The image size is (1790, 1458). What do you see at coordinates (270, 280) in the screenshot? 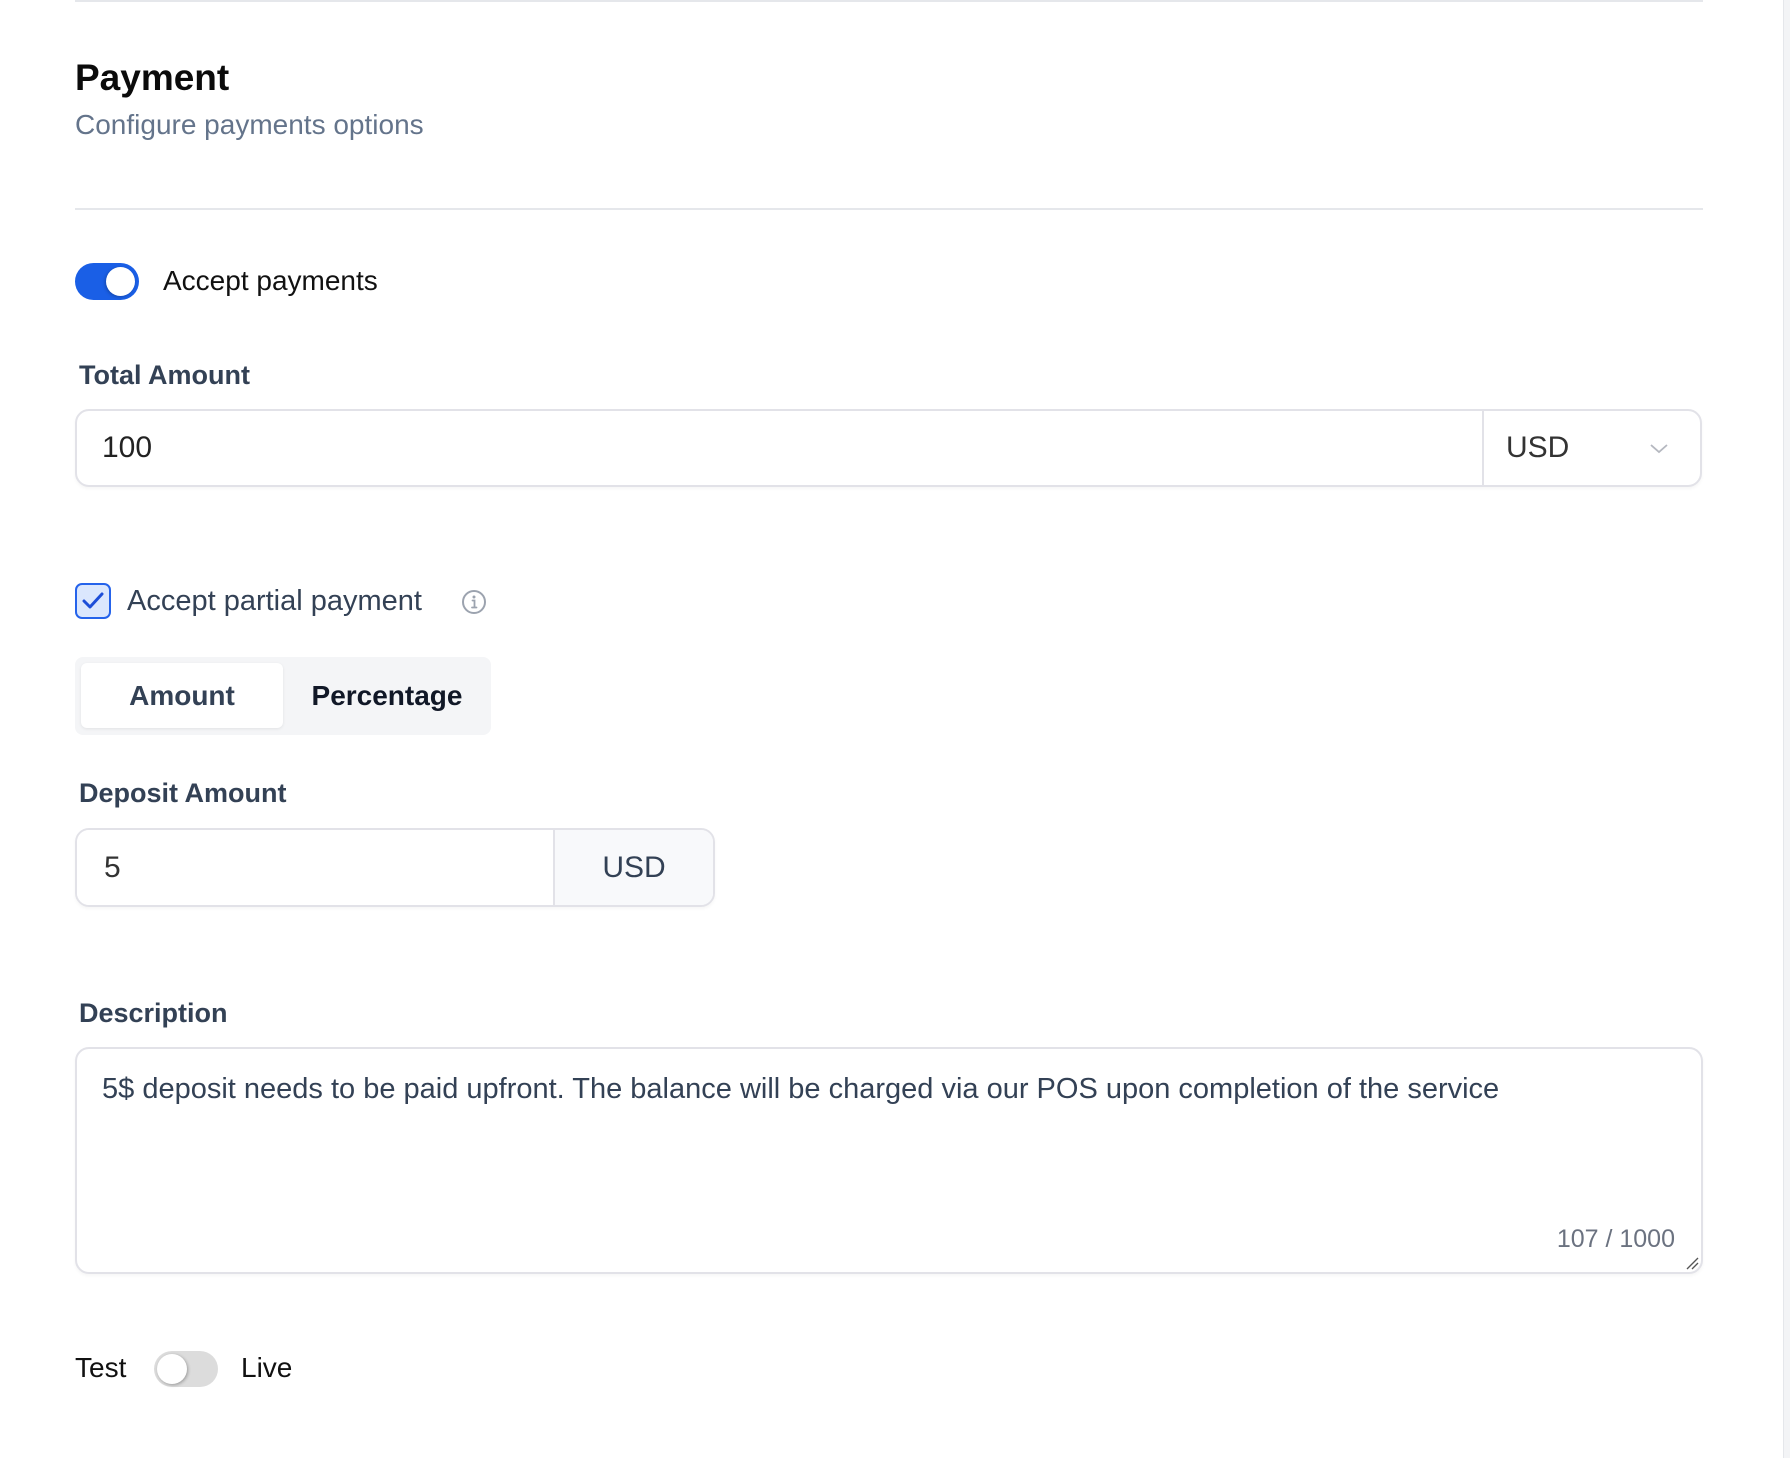
I see `accept-payments-label: Accept payments` at bounding box center [270, 280].